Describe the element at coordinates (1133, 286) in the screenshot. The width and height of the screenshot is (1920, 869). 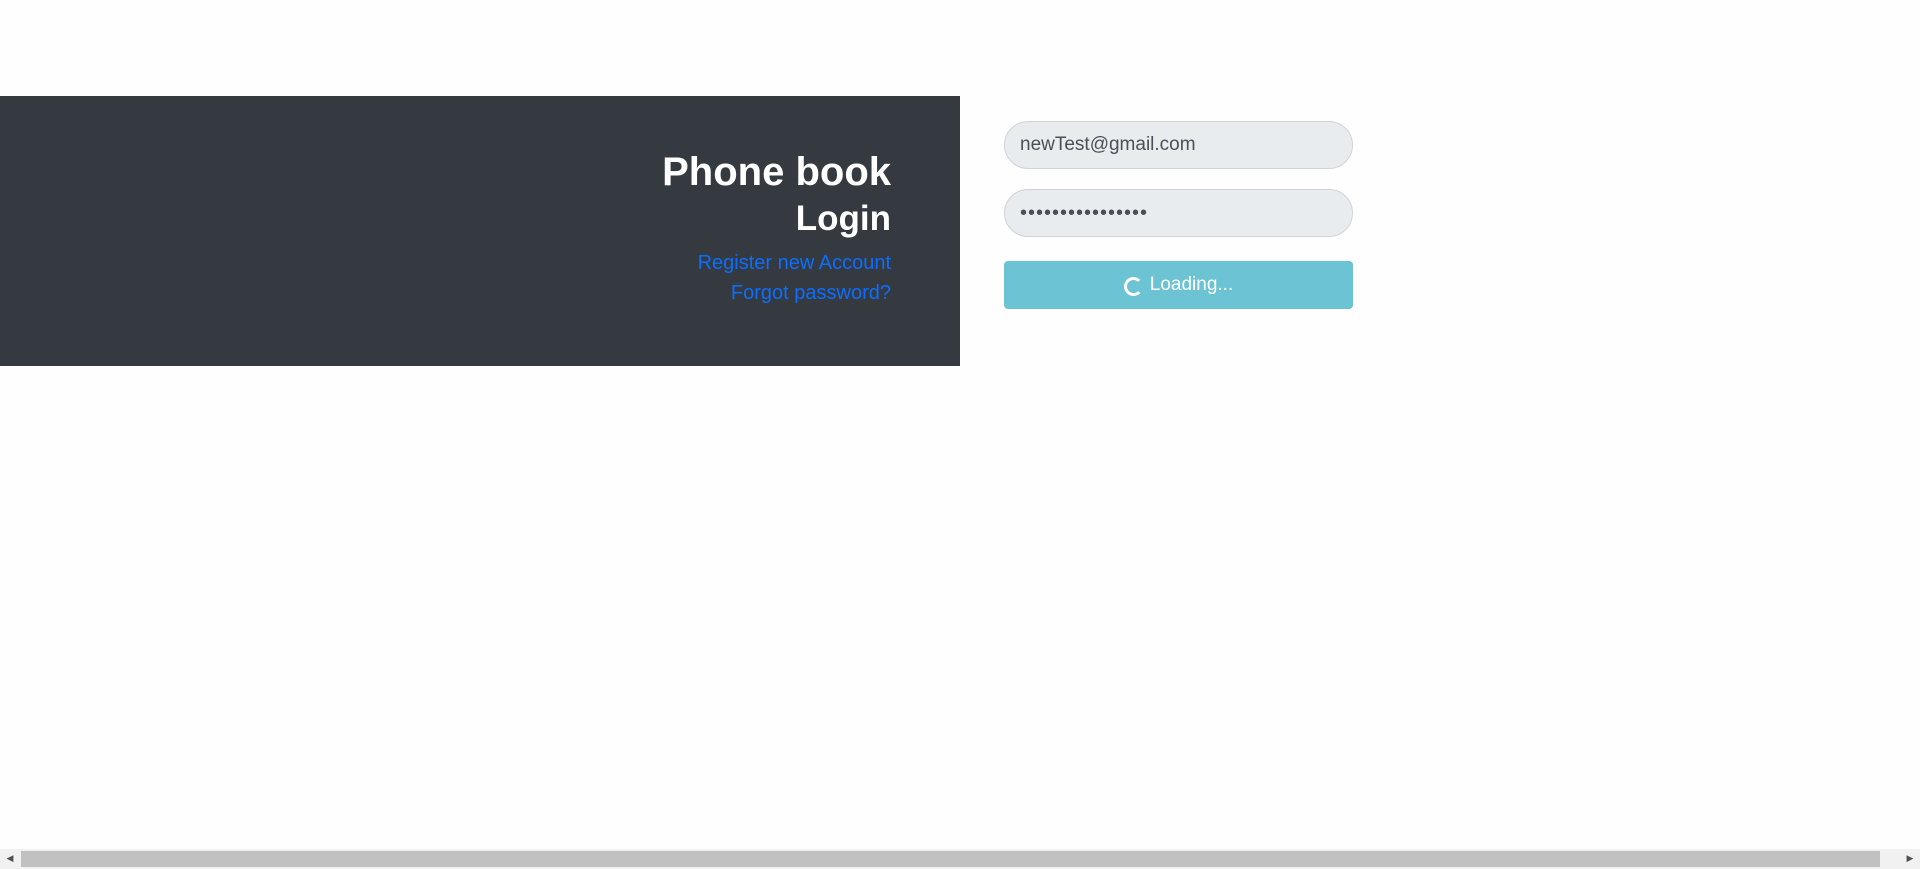
I see `loading-spinner-icon` at that location.